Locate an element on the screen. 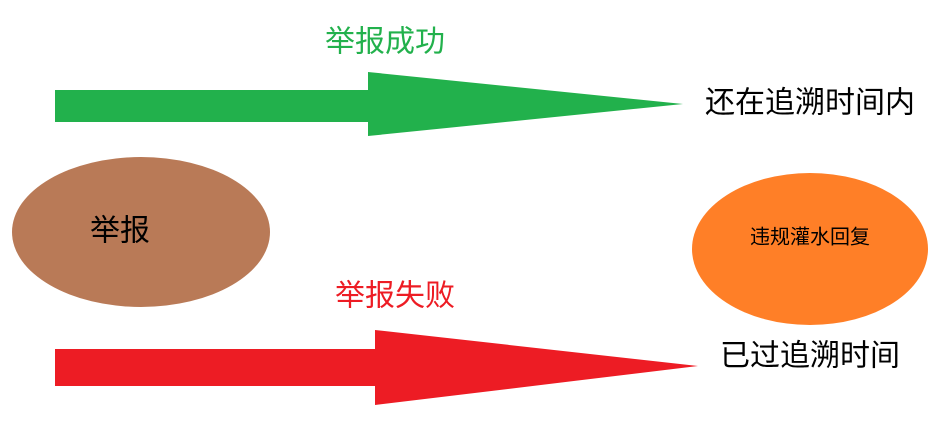 The image size is (949, 430). success-arrow is located at coordinates (369, 104).